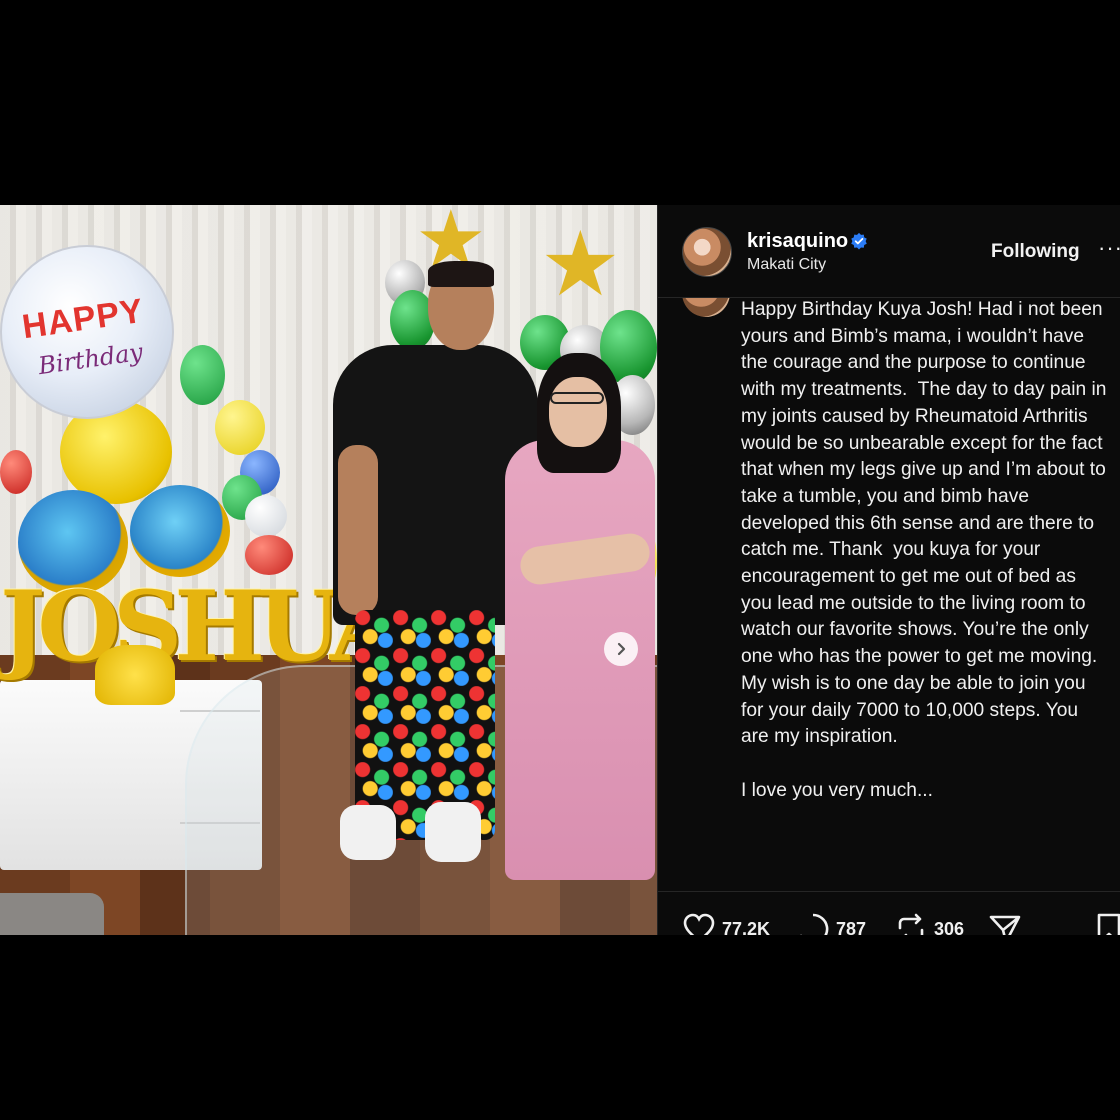  I want to click on next-photo-button, so click(621, 649).